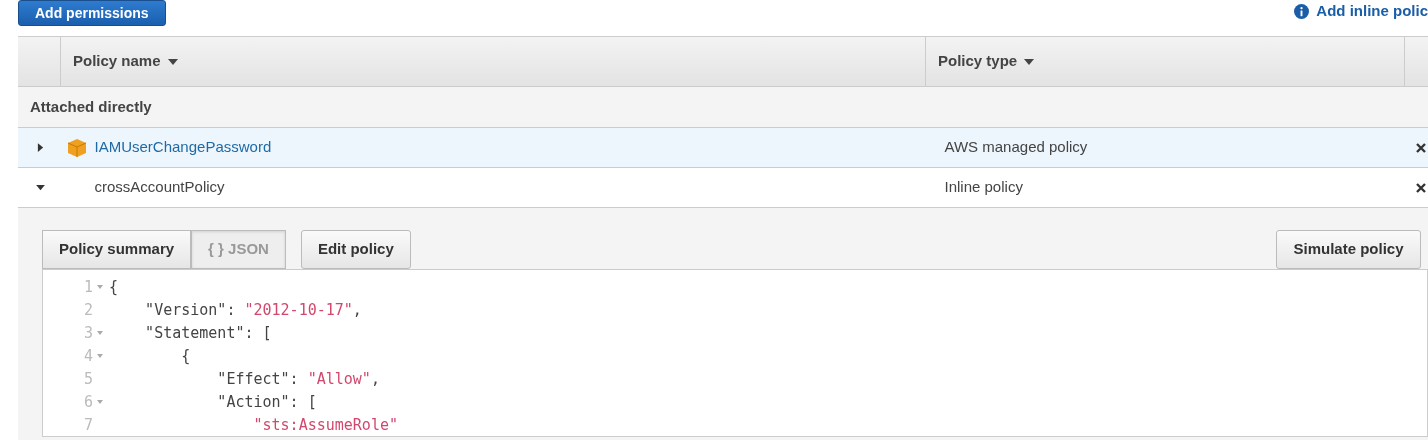 The width and height of the screenshot is (1428, 448). What do you see at coordinates (1372, 11) in the screenshot?
I see `add-inline-policy-link: Add inline polic` at bounding box center [1372, 11].